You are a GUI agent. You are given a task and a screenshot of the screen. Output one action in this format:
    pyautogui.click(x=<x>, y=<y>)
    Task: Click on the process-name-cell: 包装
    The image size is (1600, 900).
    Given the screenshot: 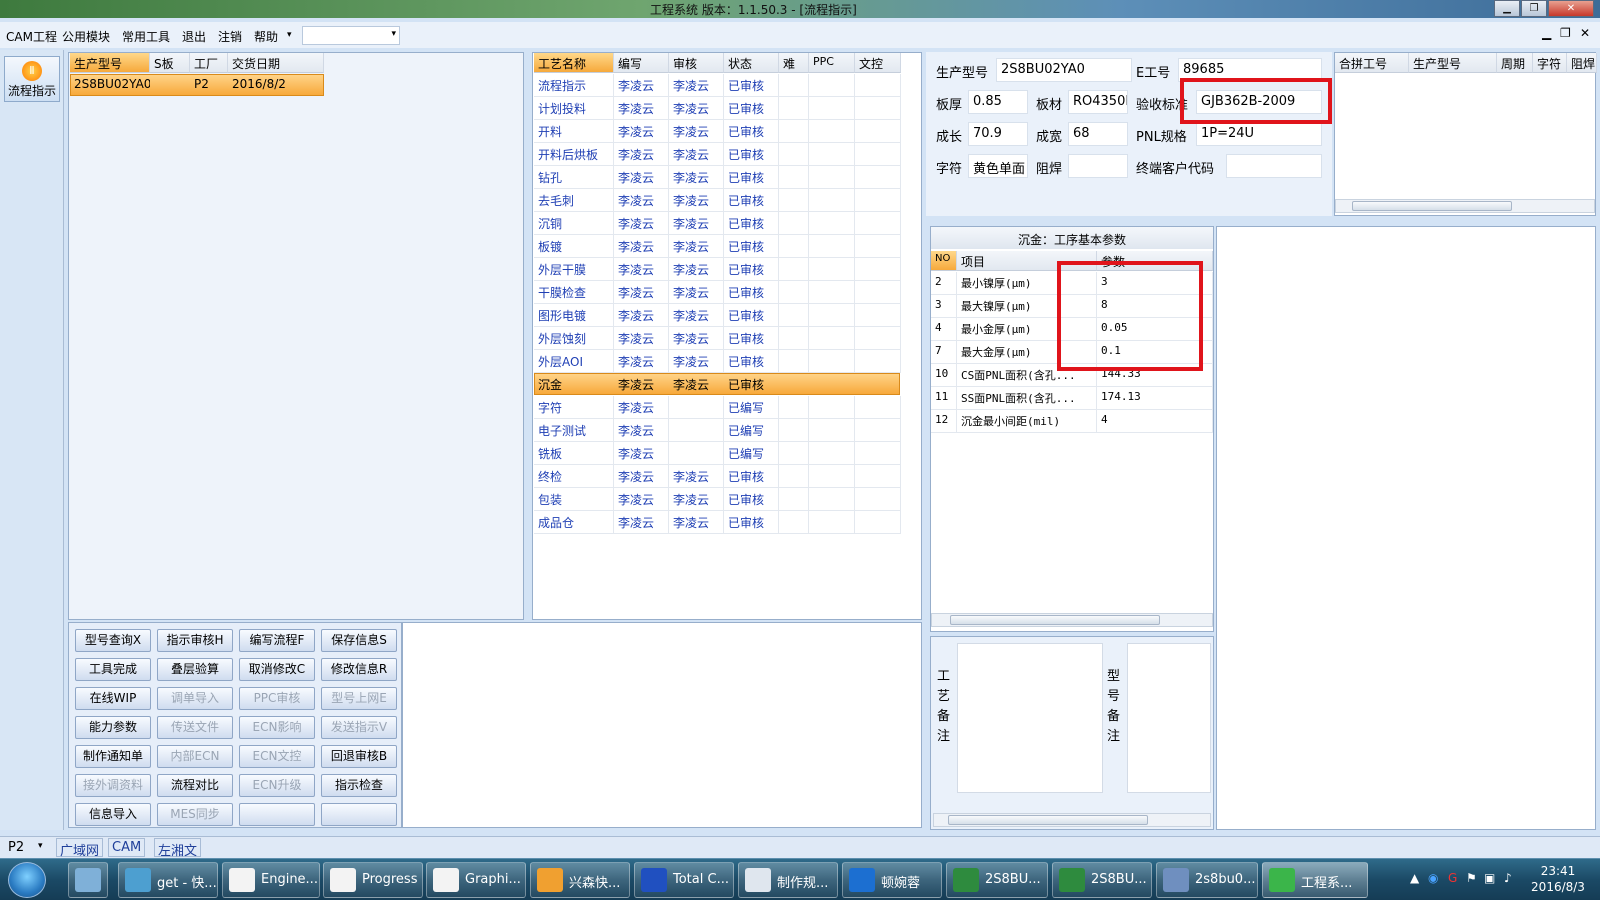 What is the action you would take?
    pyautogui.click(x=574, y=499)
    